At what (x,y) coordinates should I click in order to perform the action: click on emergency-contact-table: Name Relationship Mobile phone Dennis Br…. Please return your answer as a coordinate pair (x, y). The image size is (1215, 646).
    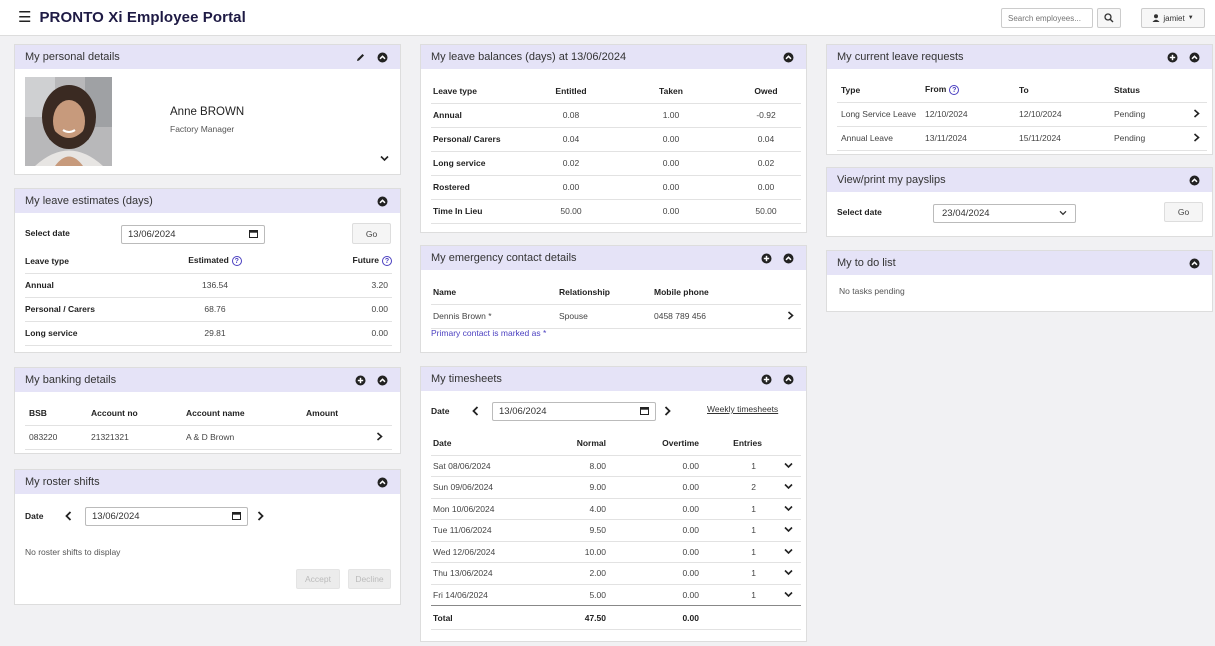
    Looking at the image, I should click on (616, 304).